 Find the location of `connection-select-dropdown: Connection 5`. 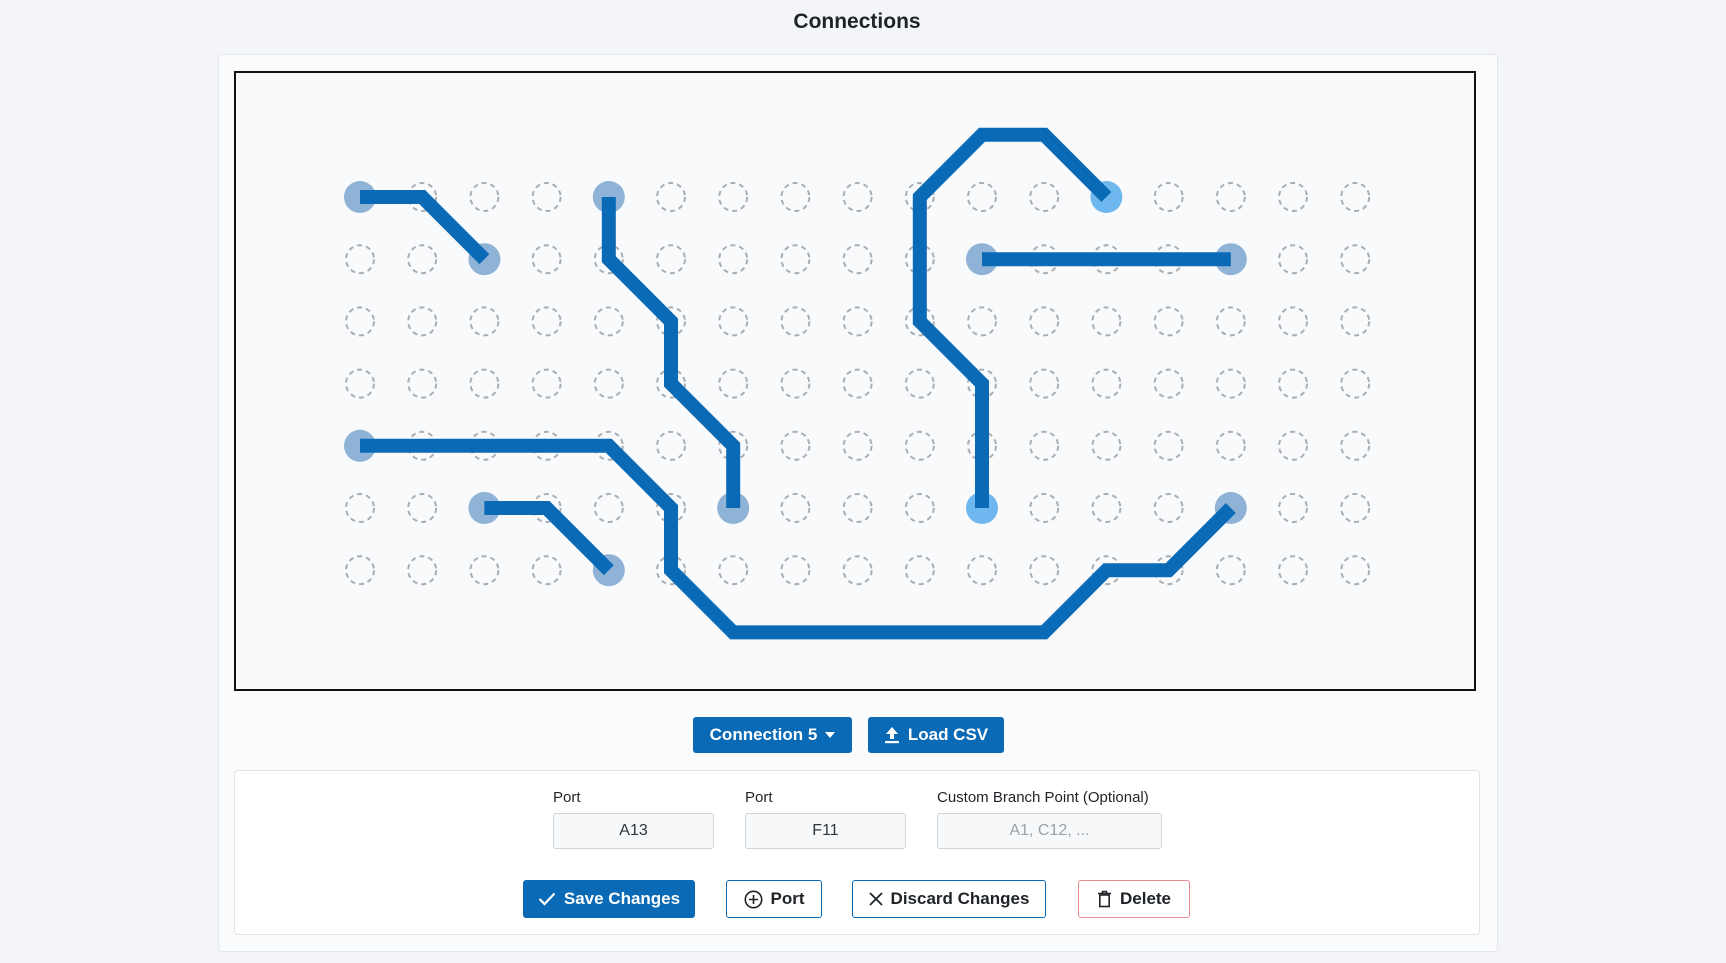

connection-select-dropdown: Connection 5 is located at coordinates (772, 735).